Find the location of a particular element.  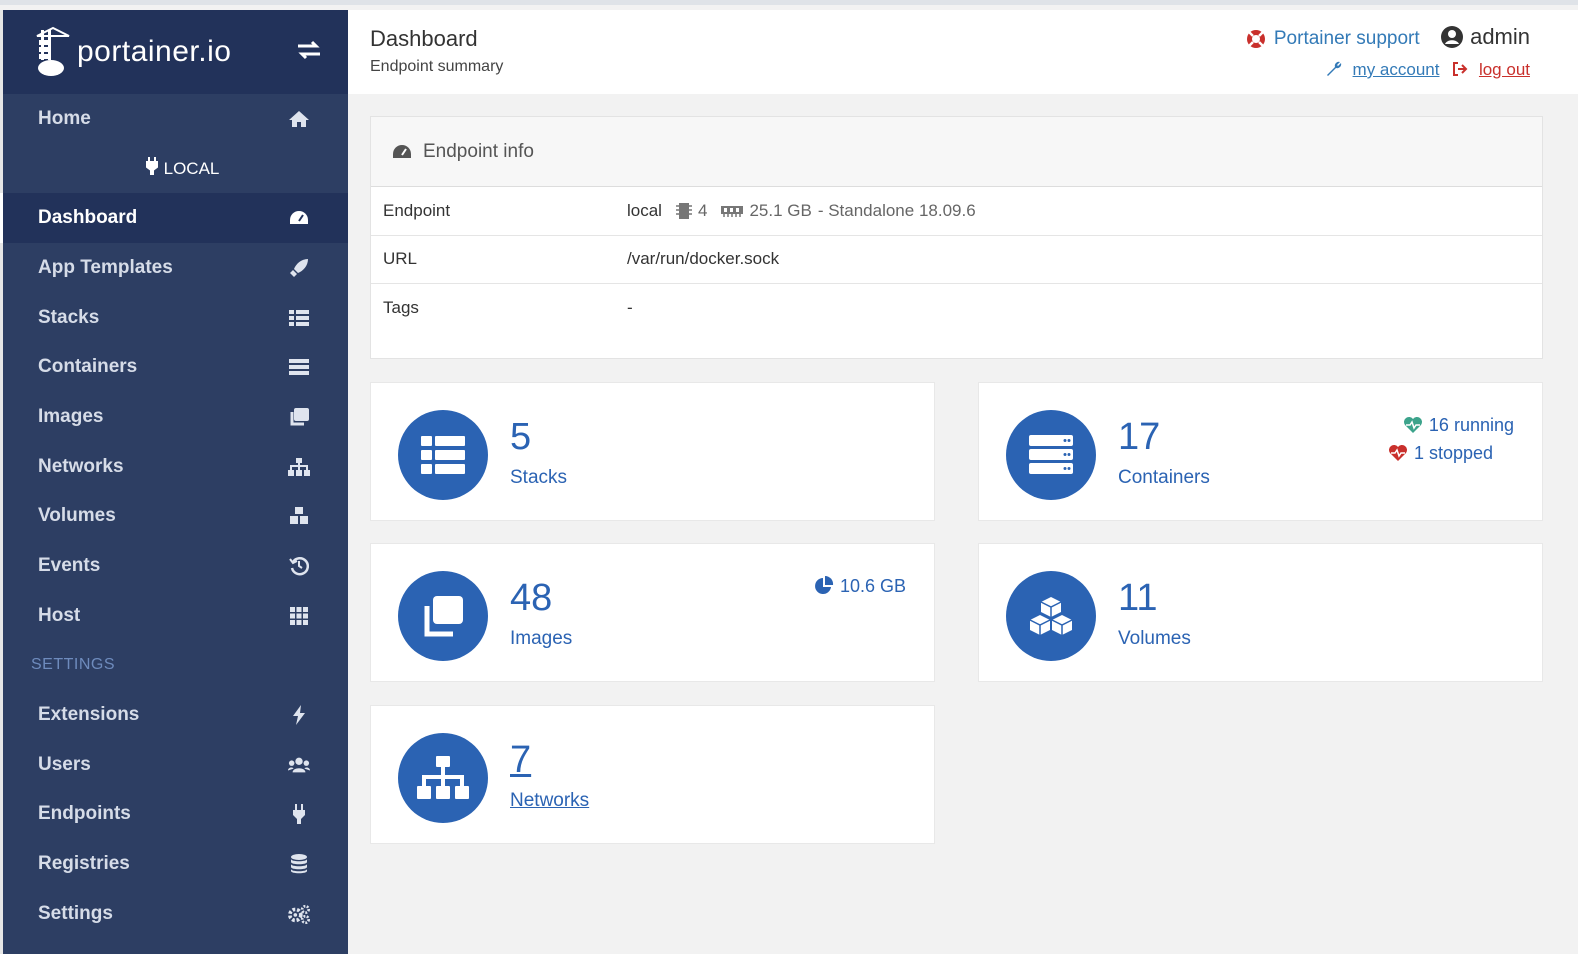

images-size-value: 10.6 GB is located at coordinates (872, 586).